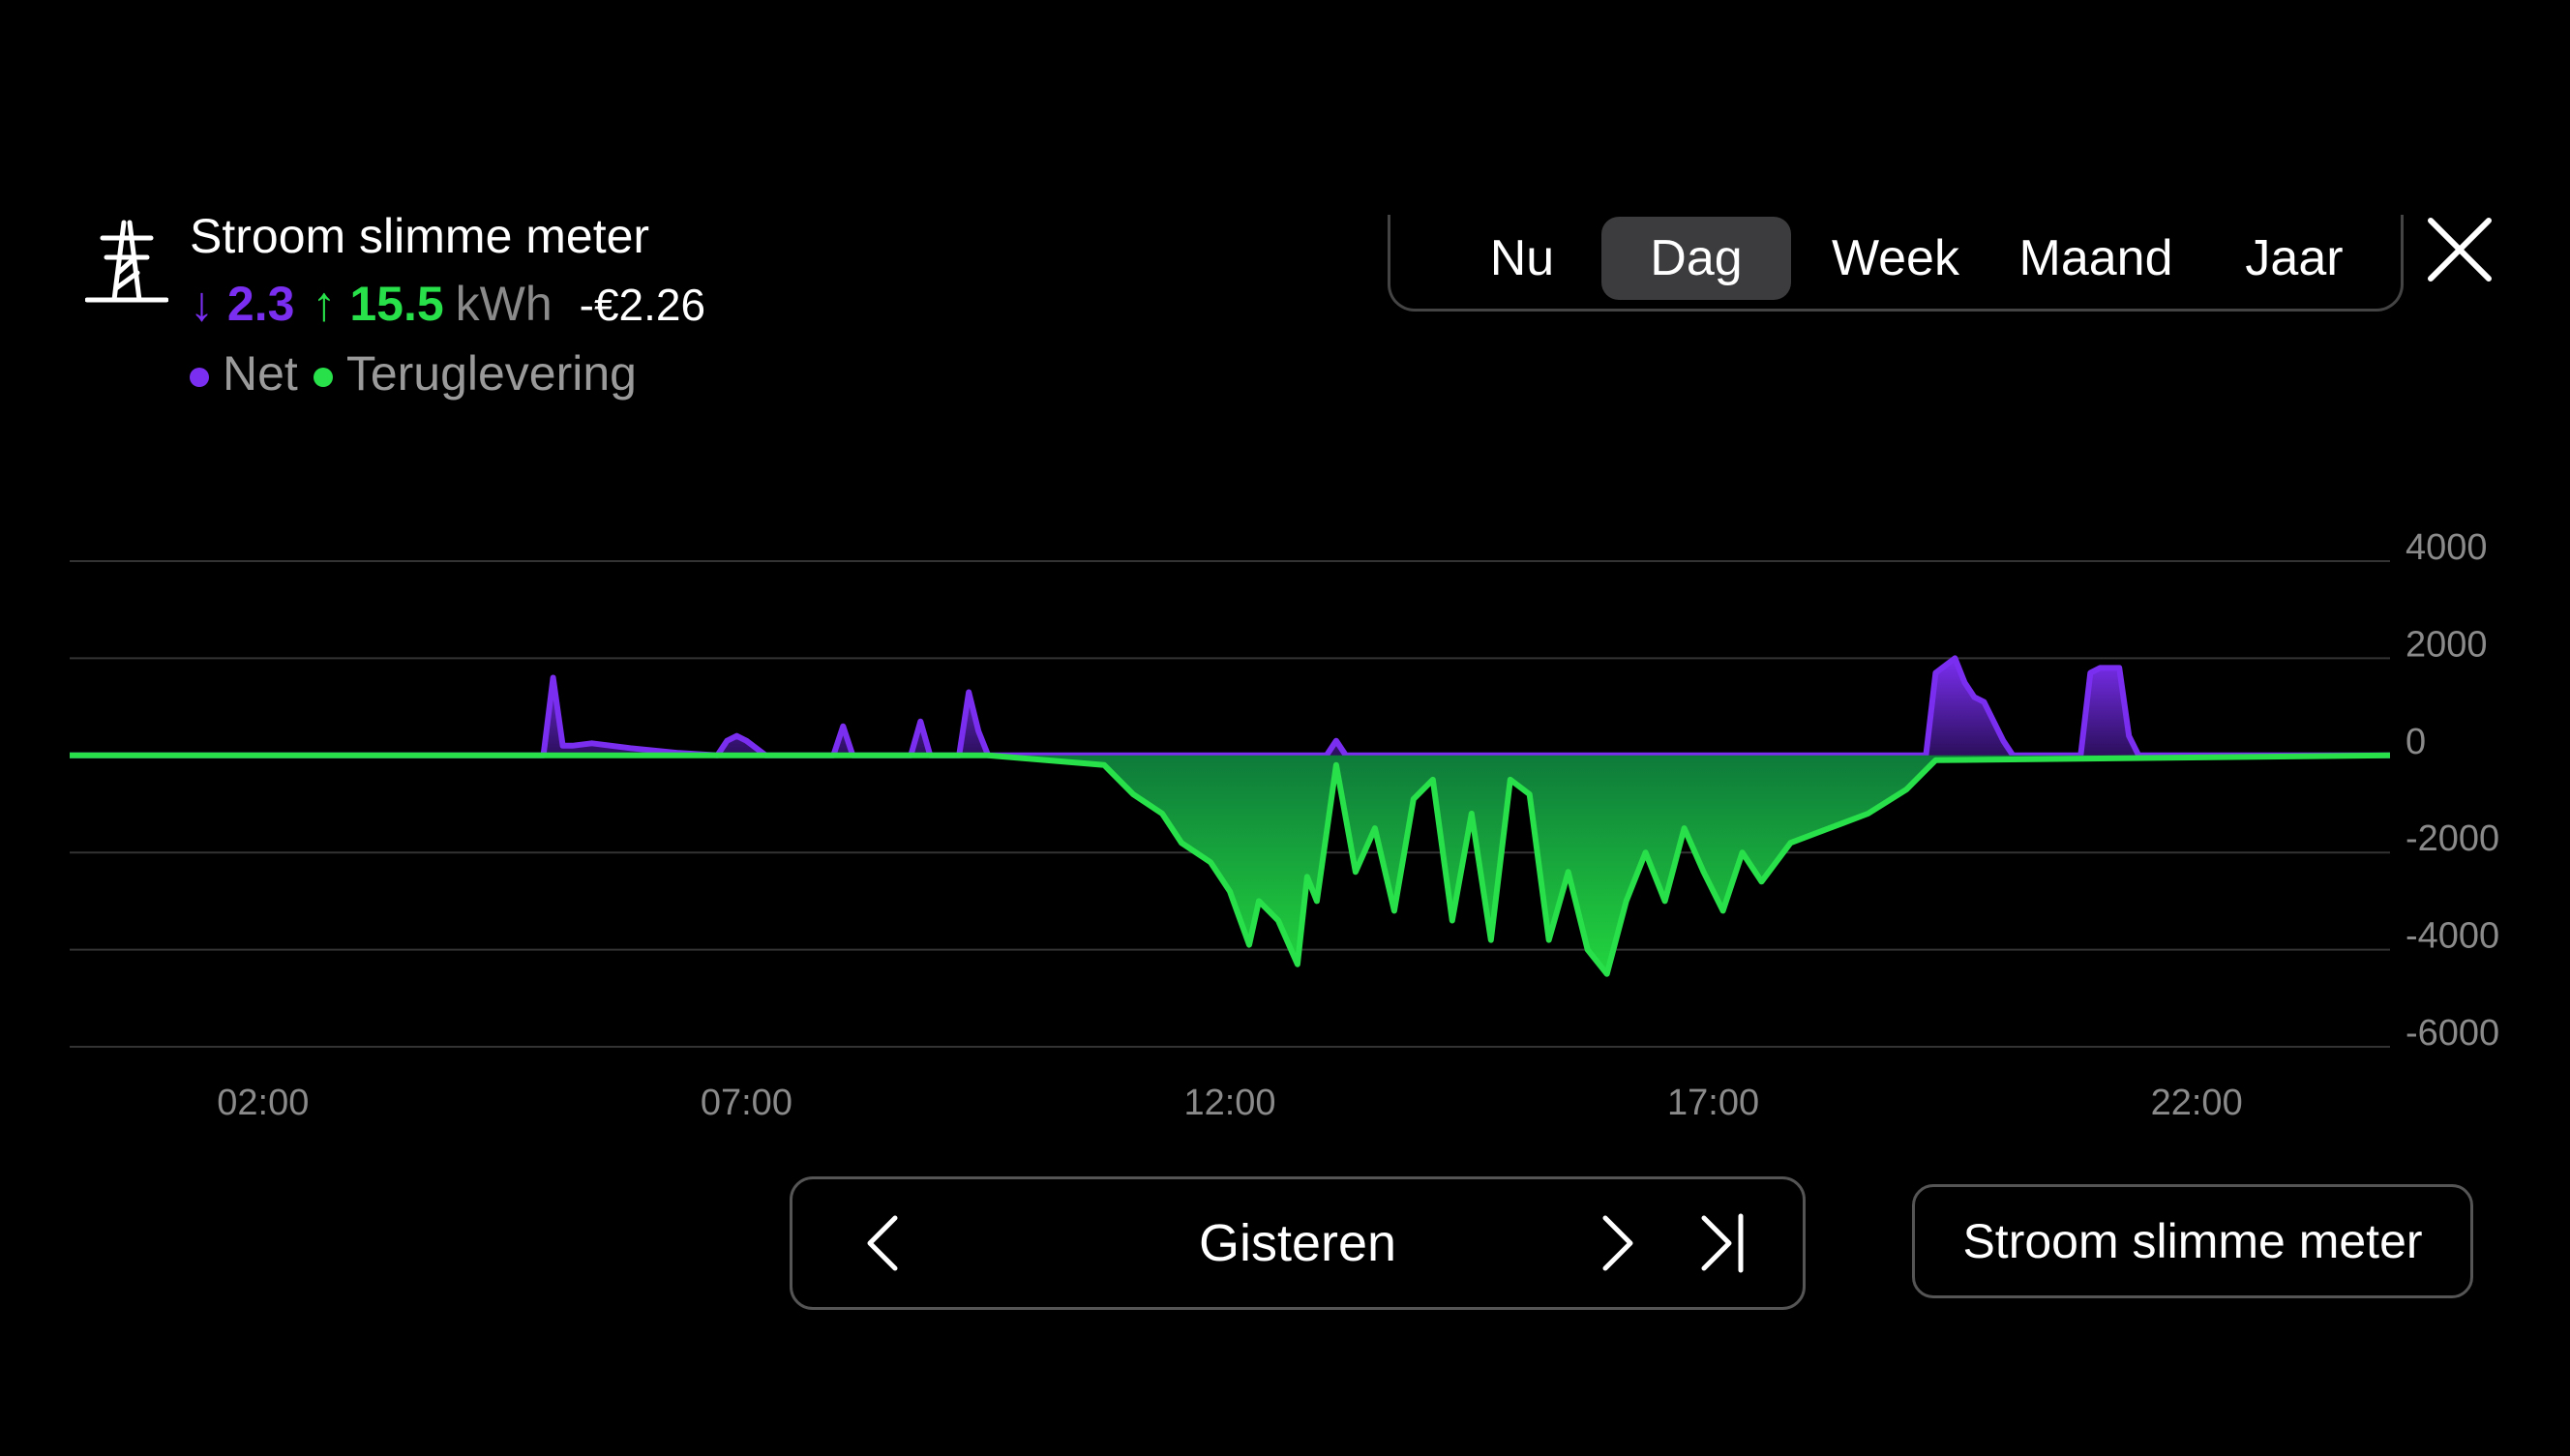 This screenshot has width=2570, height=1456. What do you see at coordinates (2096, 259) in the screenshot?
I see `tab-maand: Maand` at bounding box center [2096, 259].